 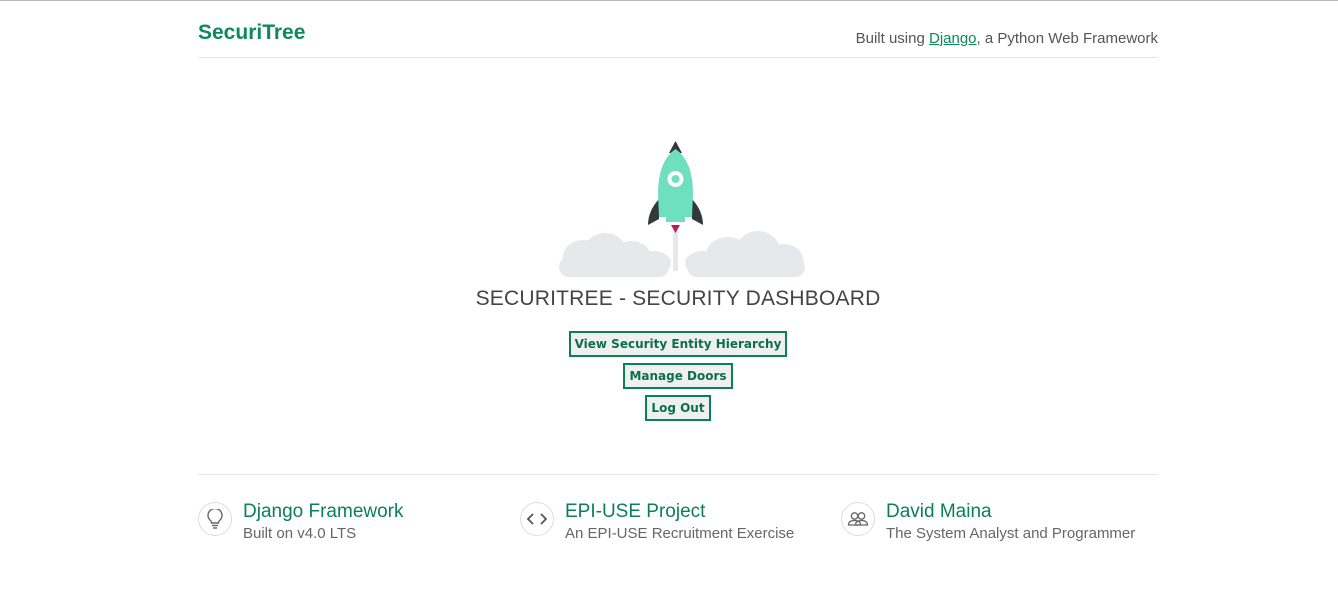 What do you see at coordinates (1067, 38) in the screenshot?
I see `tagline-suffix: , a Python Web Framework` at bounding box center [1067, 38].